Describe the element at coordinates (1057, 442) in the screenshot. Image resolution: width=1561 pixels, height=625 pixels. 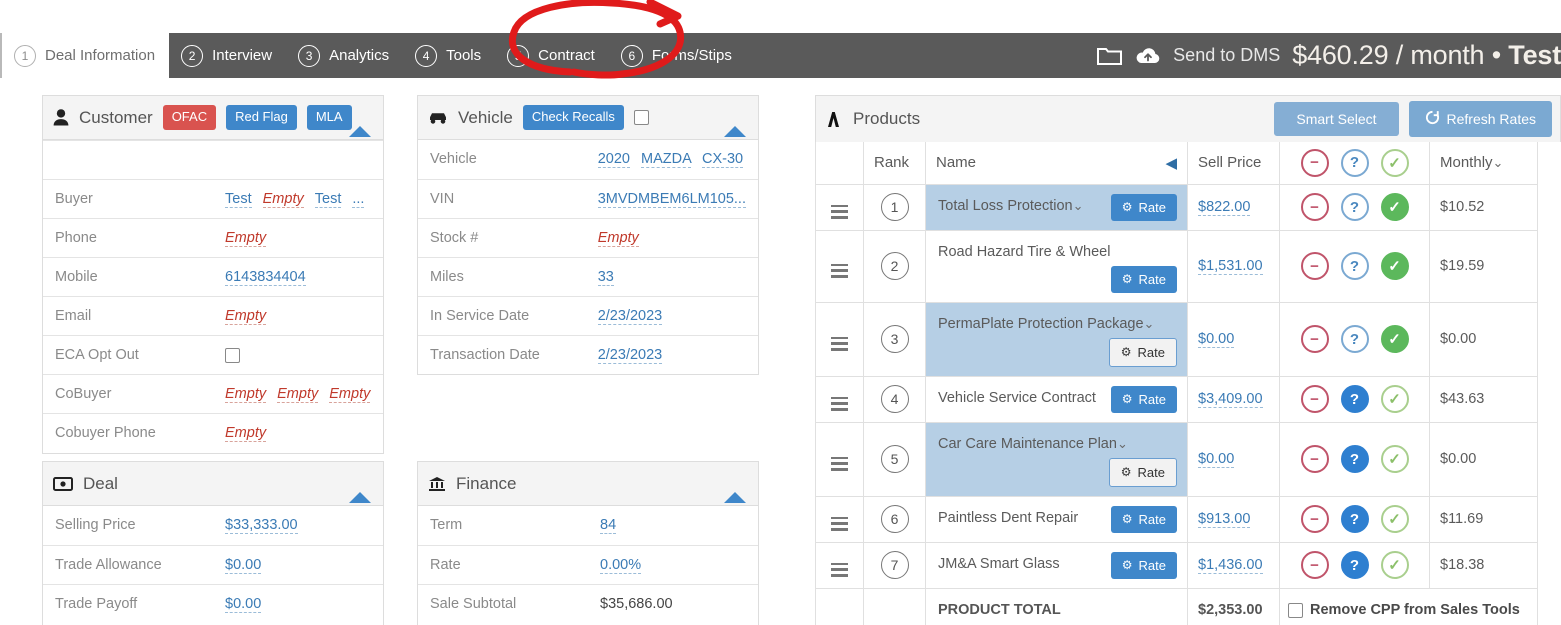
I see `product-name-text: Car Care Maintenance Plan⌄` at that location.